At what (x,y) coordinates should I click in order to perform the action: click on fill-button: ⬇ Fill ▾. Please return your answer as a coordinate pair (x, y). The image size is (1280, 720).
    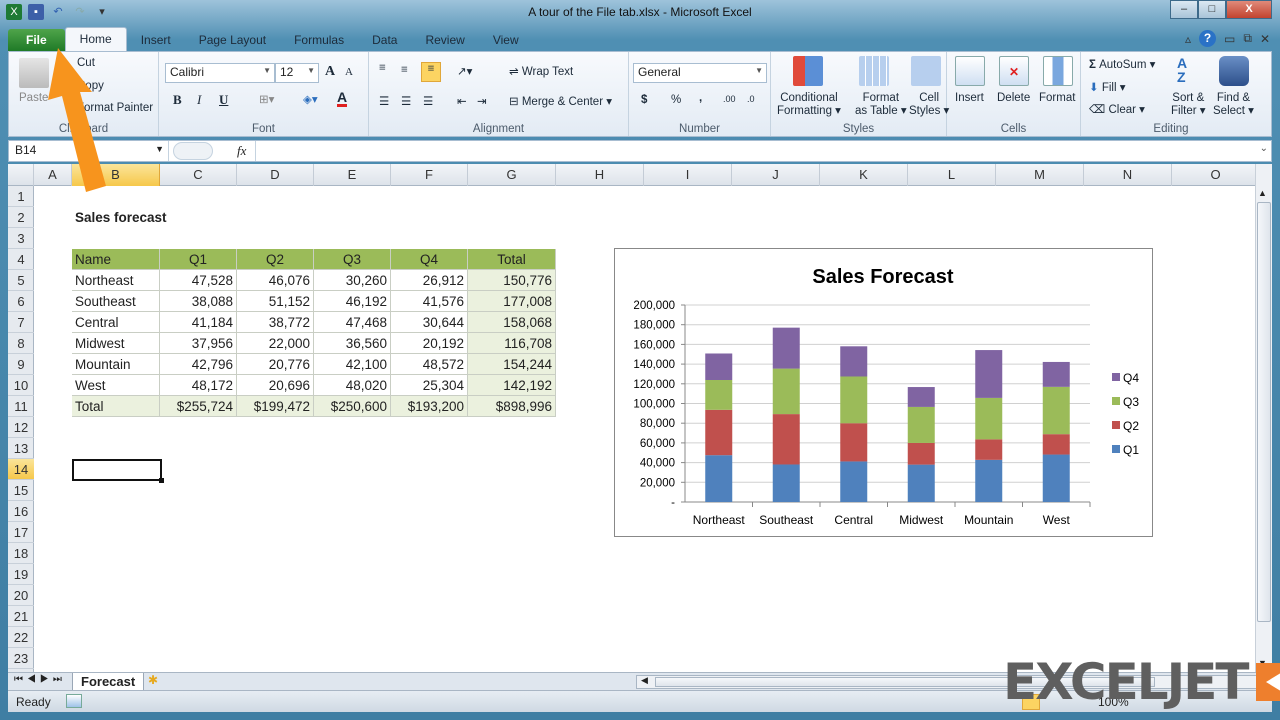
    Looking at the image, I should click on (1107, 87).